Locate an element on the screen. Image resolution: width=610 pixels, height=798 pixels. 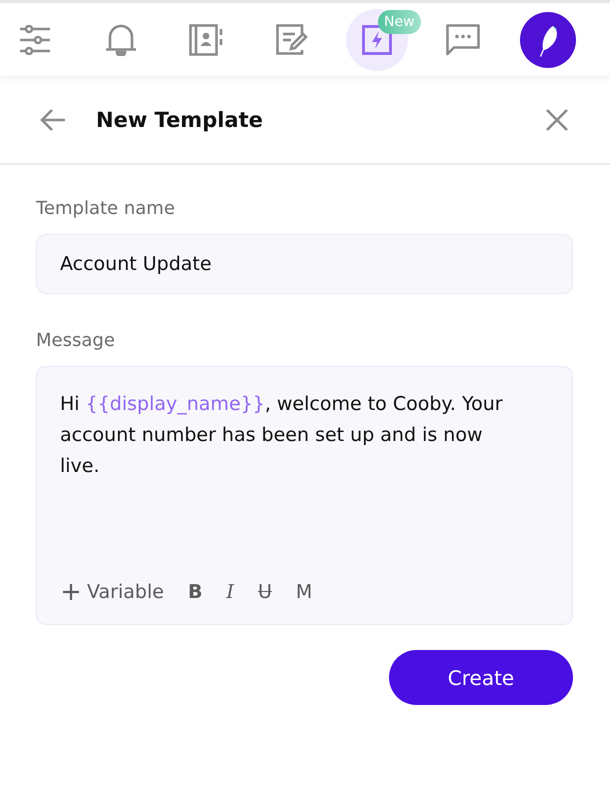
sliders-icon is located at coordinates (35, 39).